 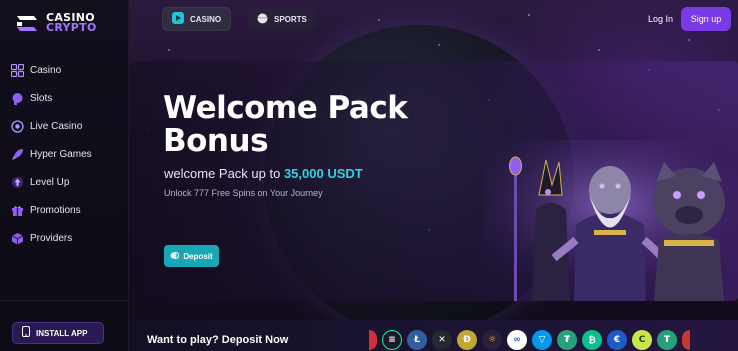 What do you see at coordinates (567, 340) in the screenshot?
I see `usdt-tron-icon: ₮` at bounding box center [567, 340].